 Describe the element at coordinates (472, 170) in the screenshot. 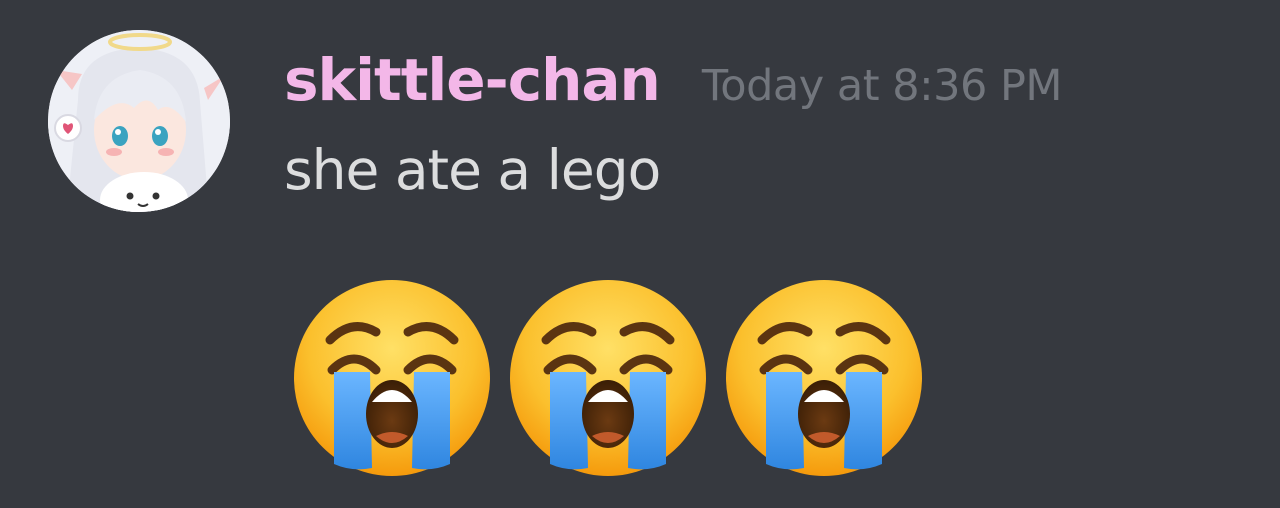

I see `message-content: she ate a lego` at that location.